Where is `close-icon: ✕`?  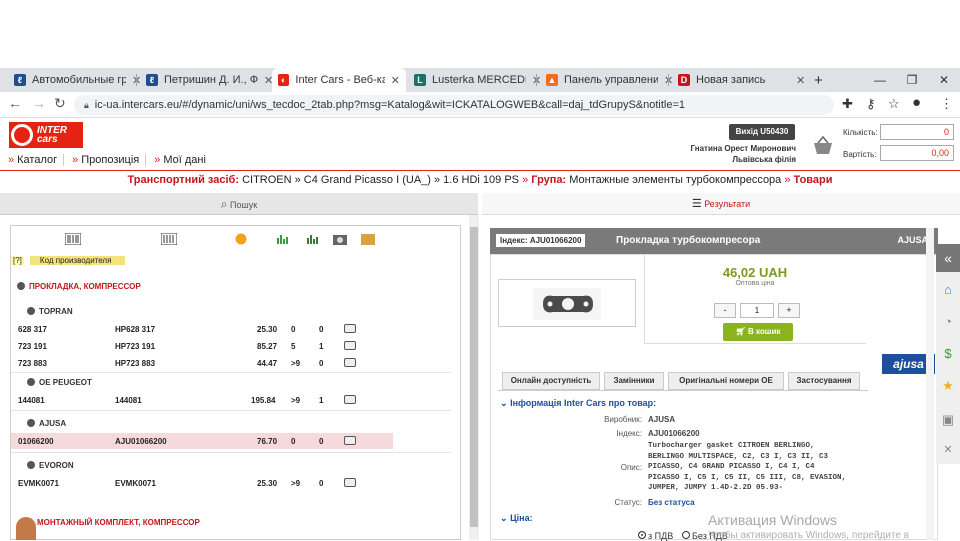 close-icon: ✕ is located at coordinates (948, 450).